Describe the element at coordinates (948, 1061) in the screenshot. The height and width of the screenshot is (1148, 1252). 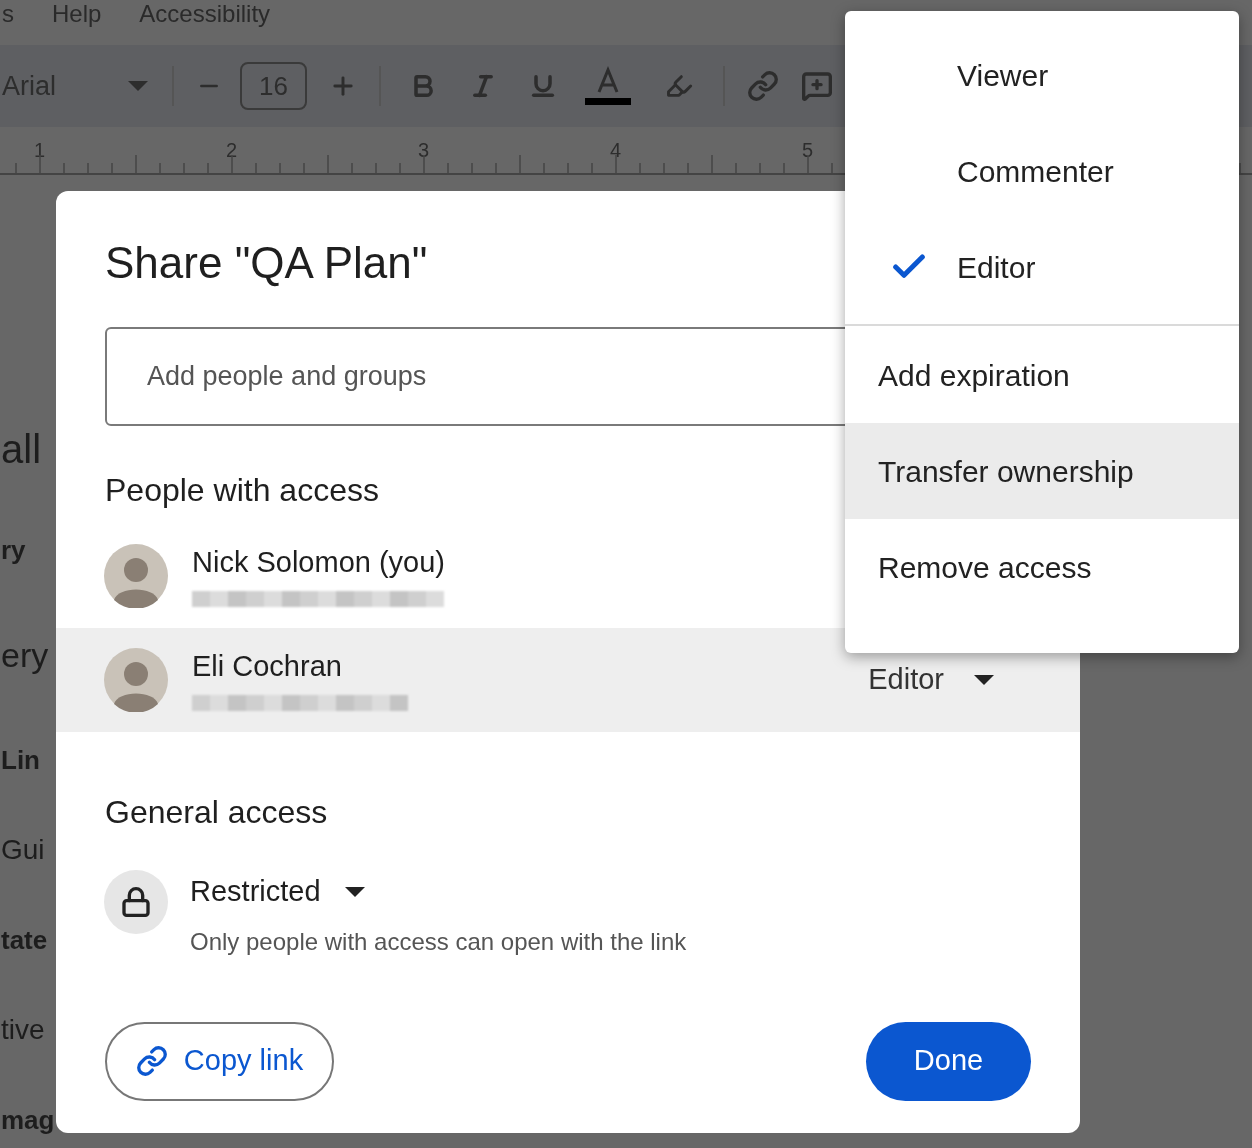
I see `done-button: Done` at that location.